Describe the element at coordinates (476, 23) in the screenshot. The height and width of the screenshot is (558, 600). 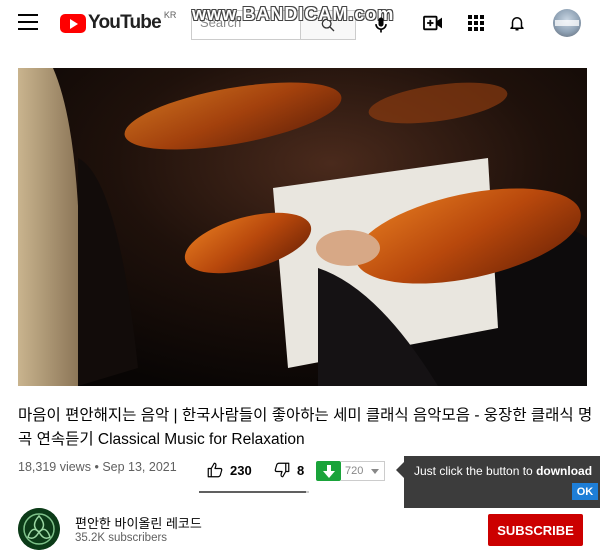
I see `apps-icon` at that location.